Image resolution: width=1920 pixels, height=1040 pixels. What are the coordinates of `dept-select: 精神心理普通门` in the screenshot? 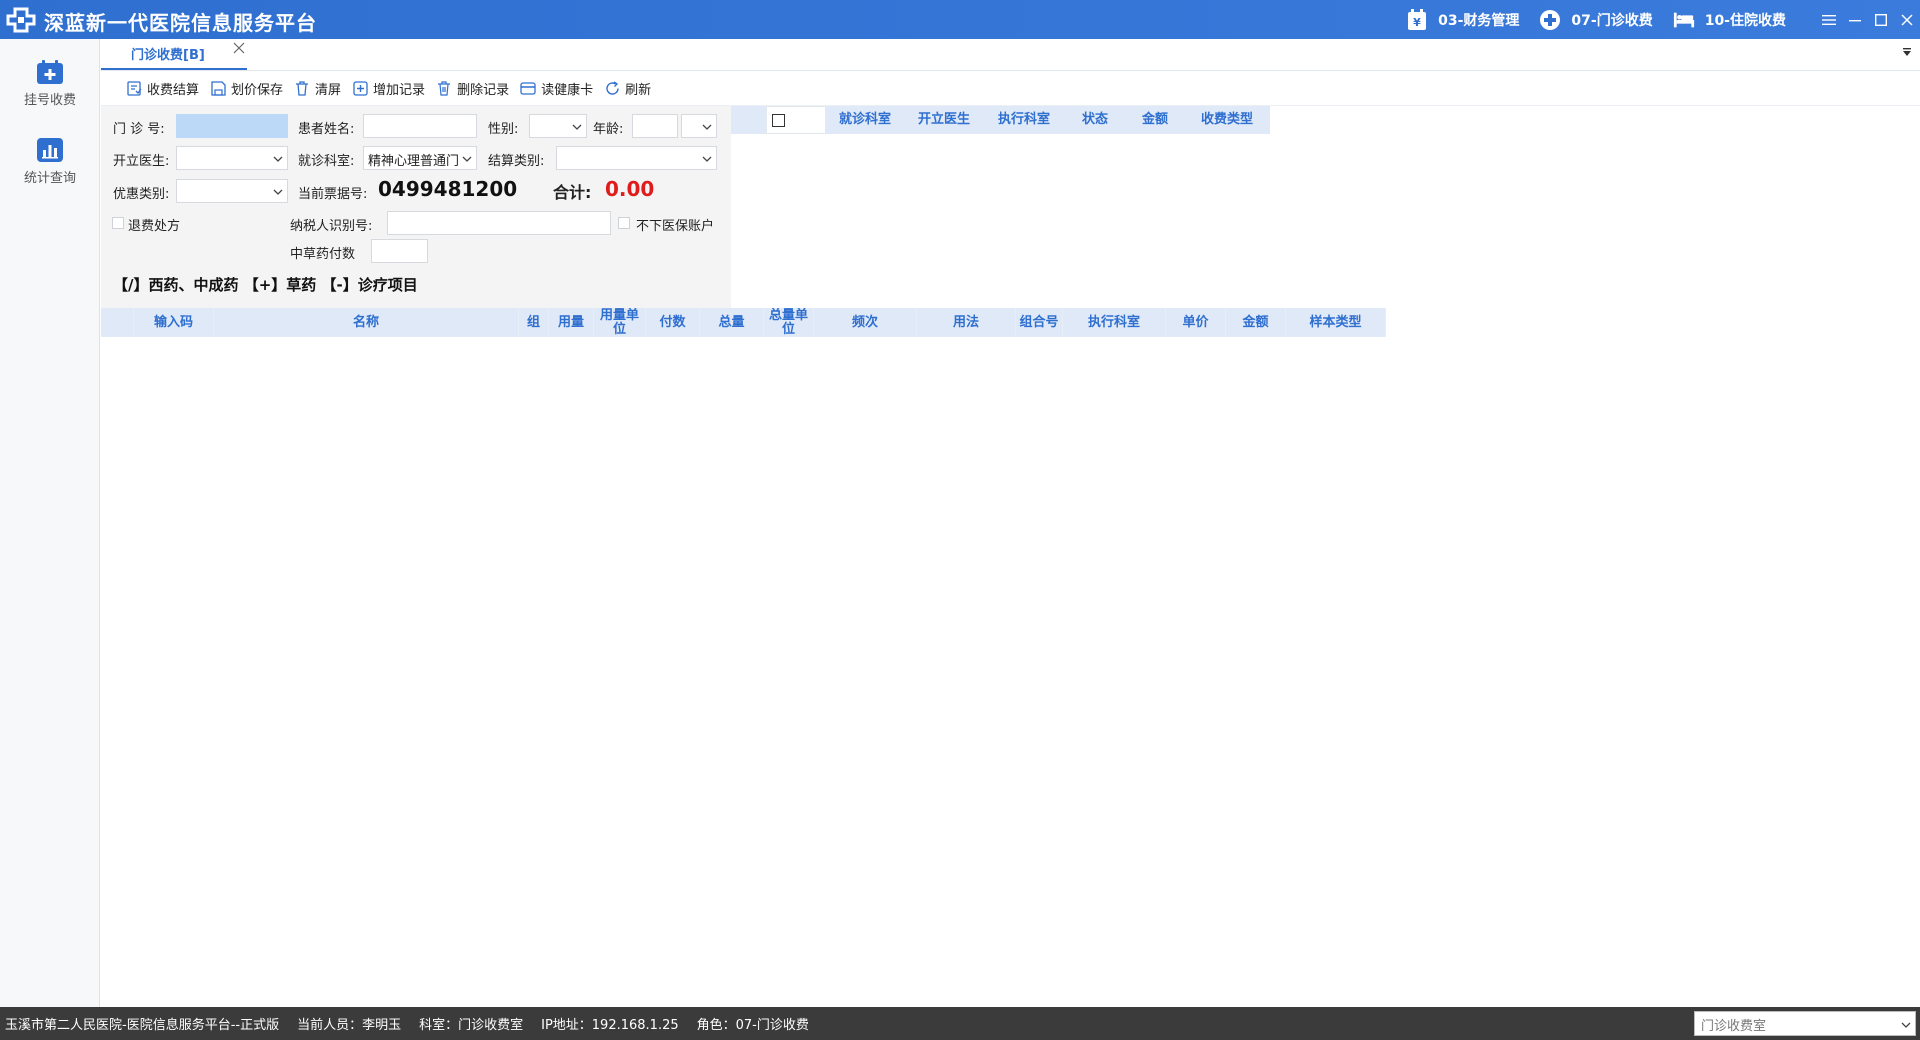 It's located at (420, 158).